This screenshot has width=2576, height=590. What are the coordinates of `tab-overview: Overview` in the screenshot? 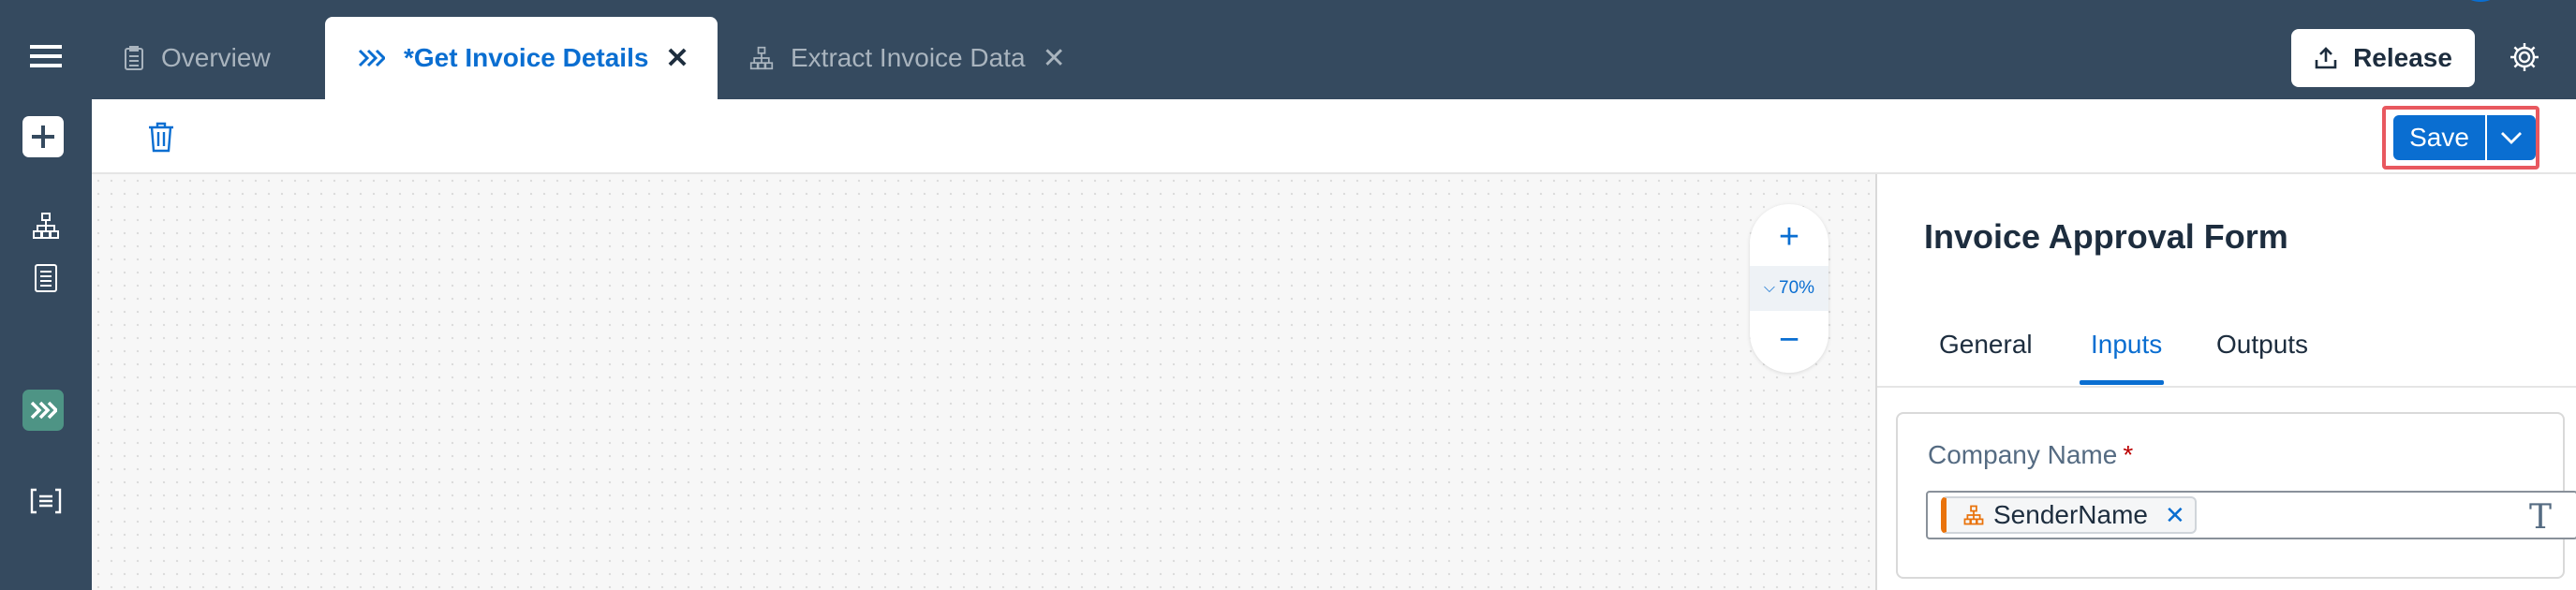 It's located at (220, 58).